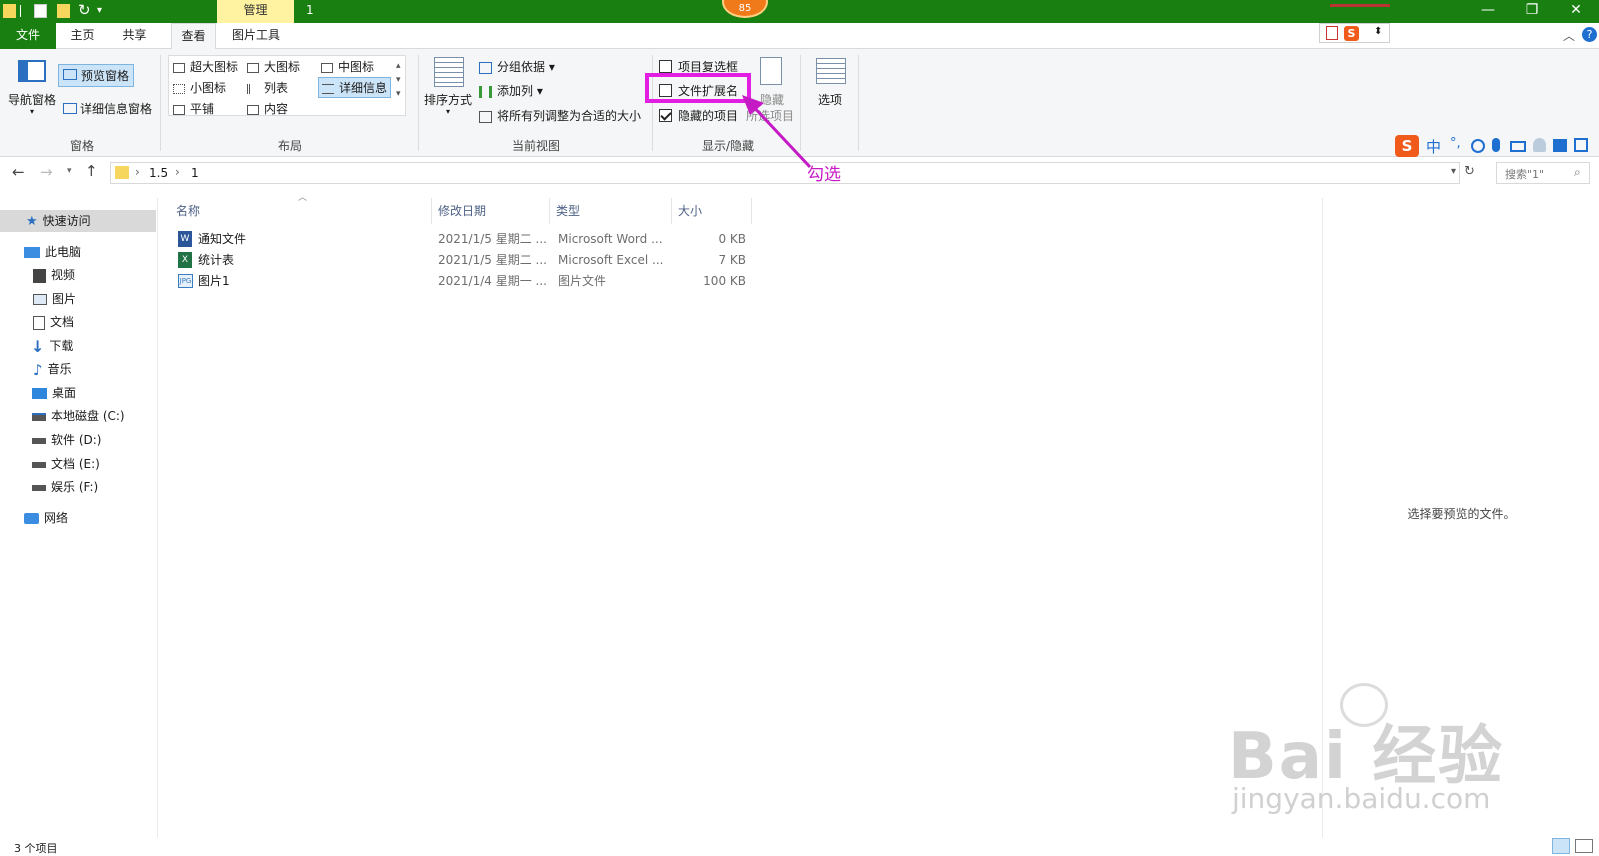 Image resolution: width=1599 pixels, height=856 pixels. Describe the element at coordinates (448, 99) in the screenshot. I see `sort-by-button: 排序方式` at that location.